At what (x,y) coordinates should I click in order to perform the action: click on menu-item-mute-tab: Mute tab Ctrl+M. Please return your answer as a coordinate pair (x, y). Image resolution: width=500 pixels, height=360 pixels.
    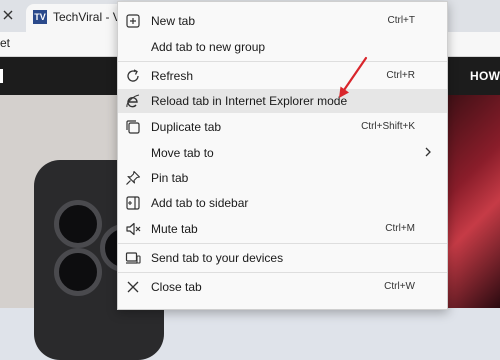
    Looking at the image, I should click on (282, 229).